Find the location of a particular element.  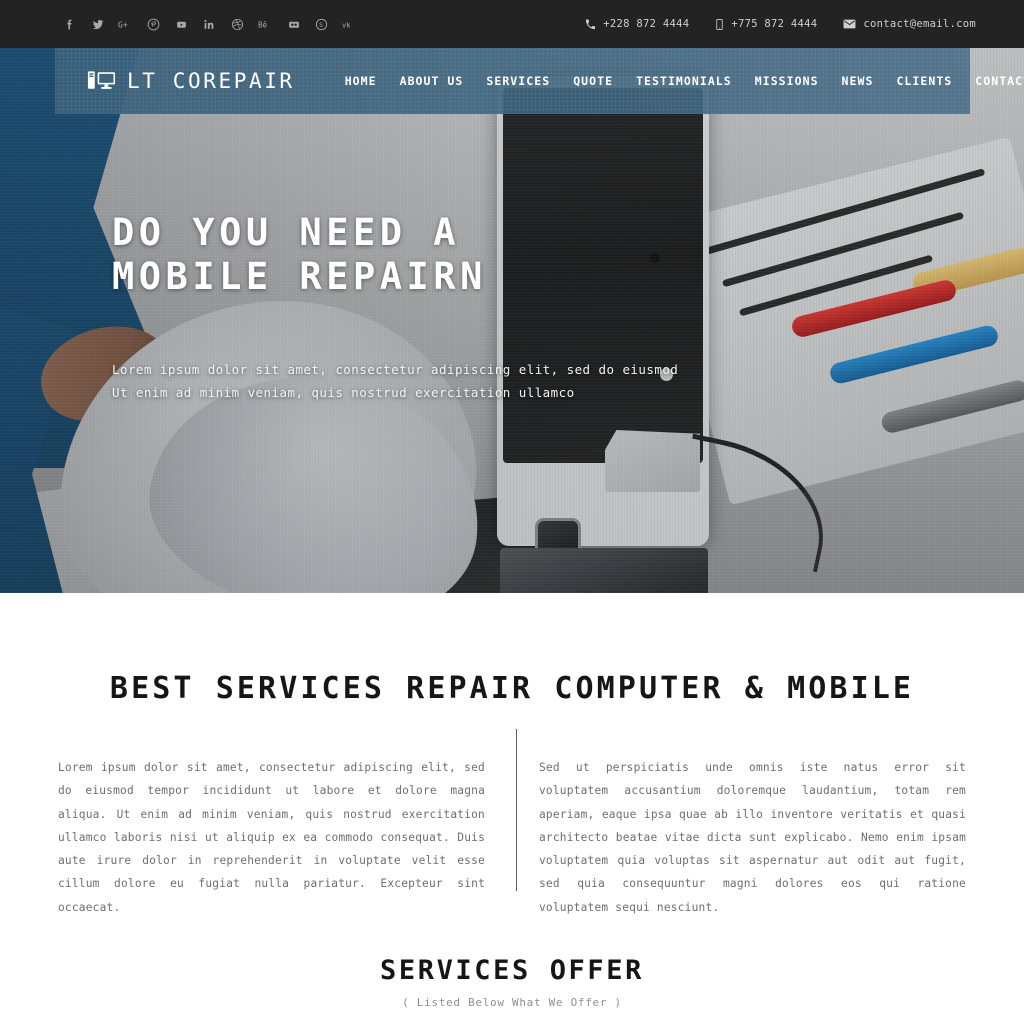

services-offer-title: SERVICES OFFER is located at coordinates (512, 970).